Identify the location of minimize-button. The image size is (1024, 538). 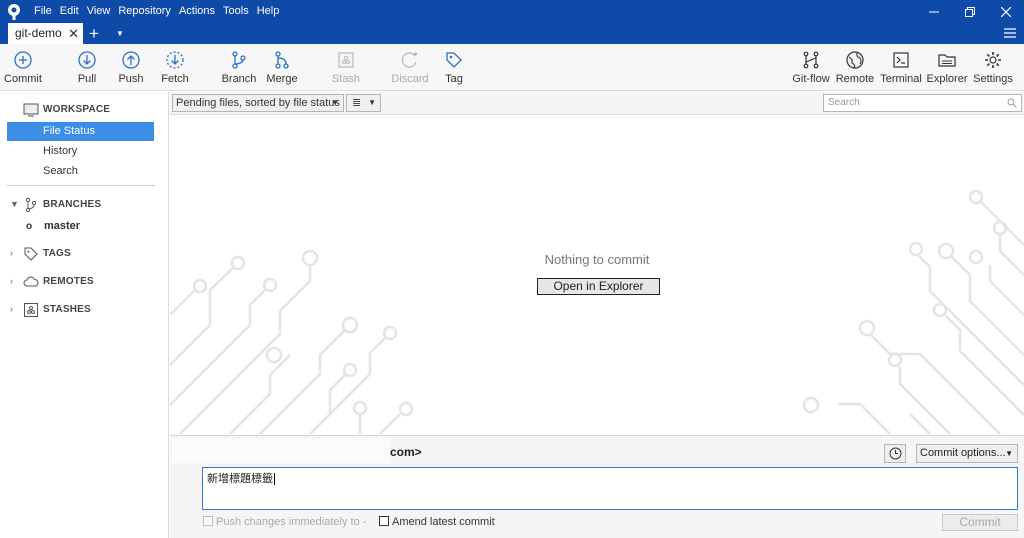
(934, 11).